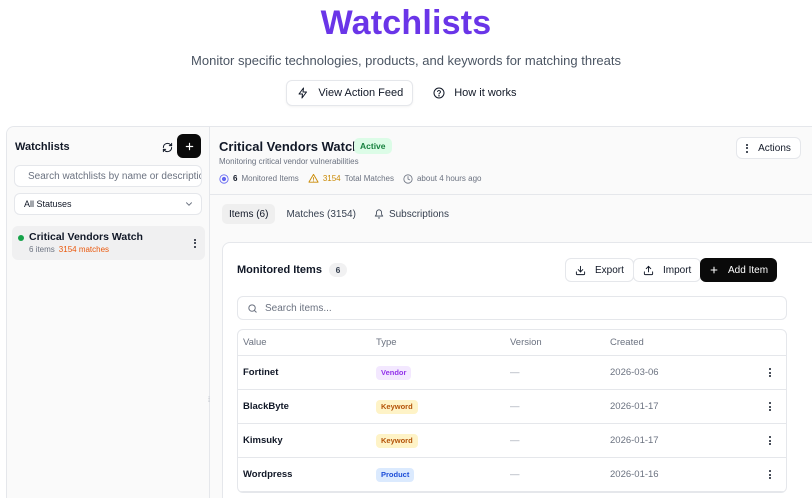  I want to click on matches-stat: 3154 Total Matches, so click(351, 178).